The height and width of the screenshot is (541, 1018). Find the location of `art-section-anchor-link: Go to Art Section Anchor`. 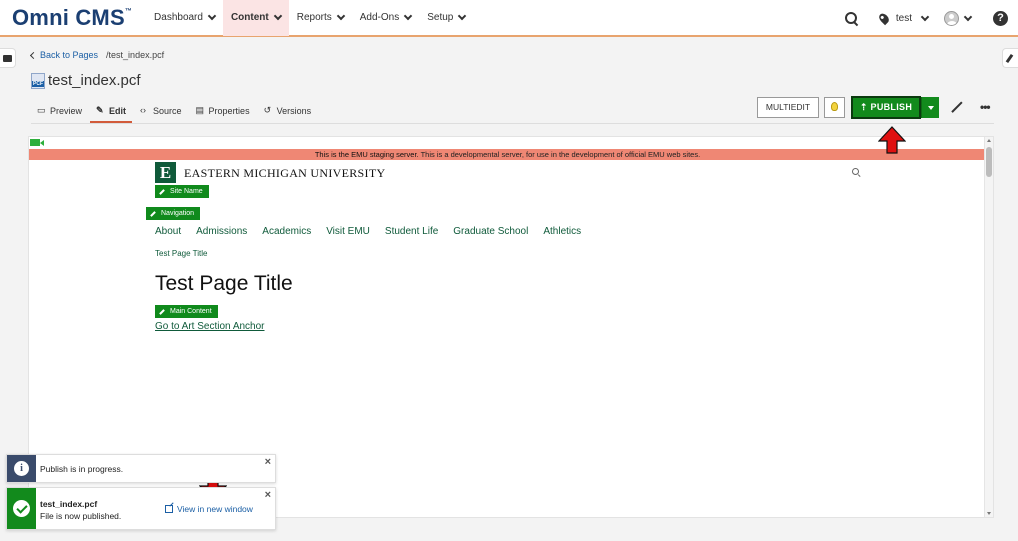

art-section-anchor-link: Go to Art Section Anchor is located at coordinates (210, 326).